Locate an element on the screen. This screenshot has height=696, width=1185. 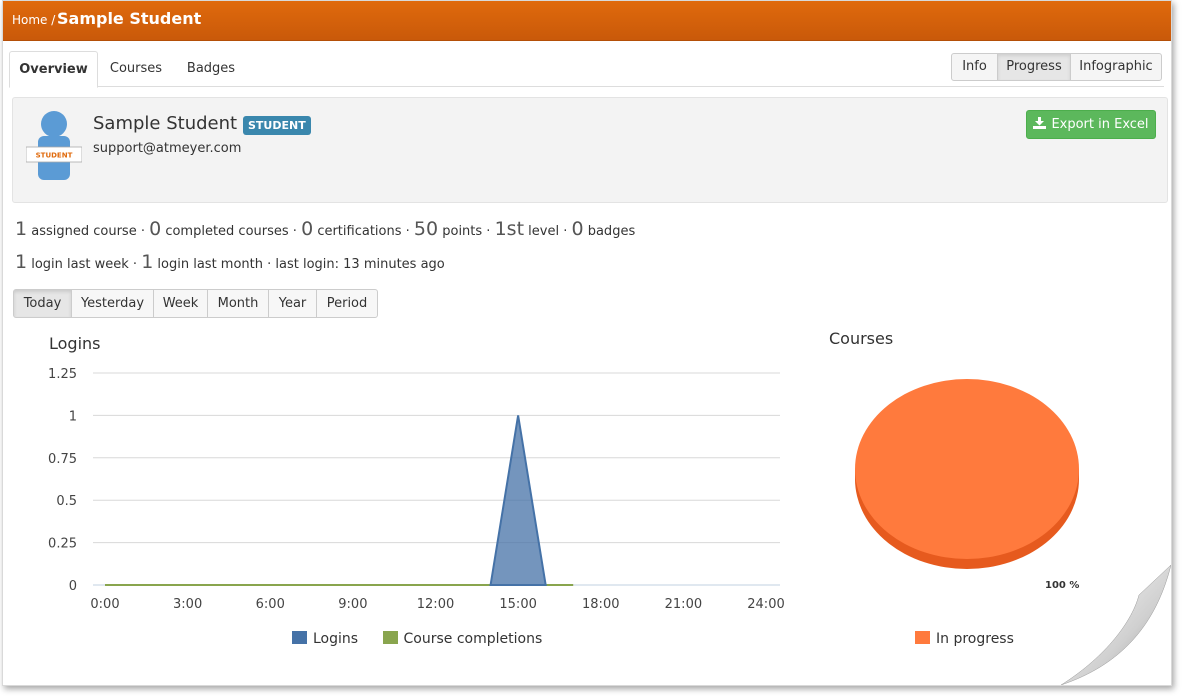
stat-points-label: points · is located at coordinates (466, 231).